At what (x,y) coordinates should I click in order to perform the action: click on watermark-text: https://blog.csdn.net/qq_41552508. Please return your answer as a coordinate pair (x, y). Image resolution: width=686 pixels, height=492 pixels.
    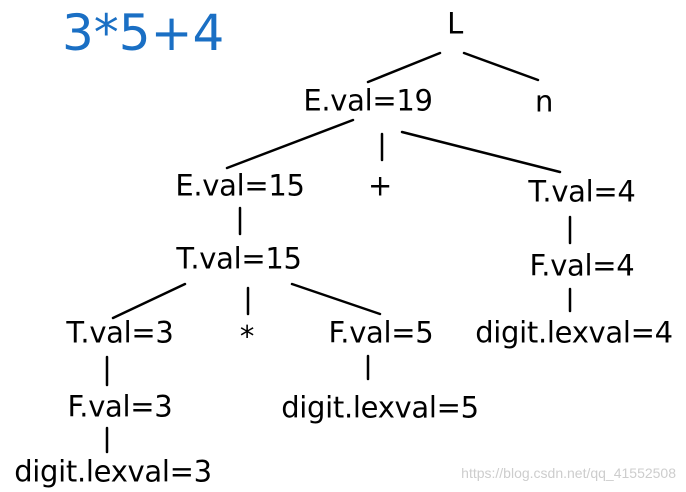
    Looking at the image, I should click on (568, 473).